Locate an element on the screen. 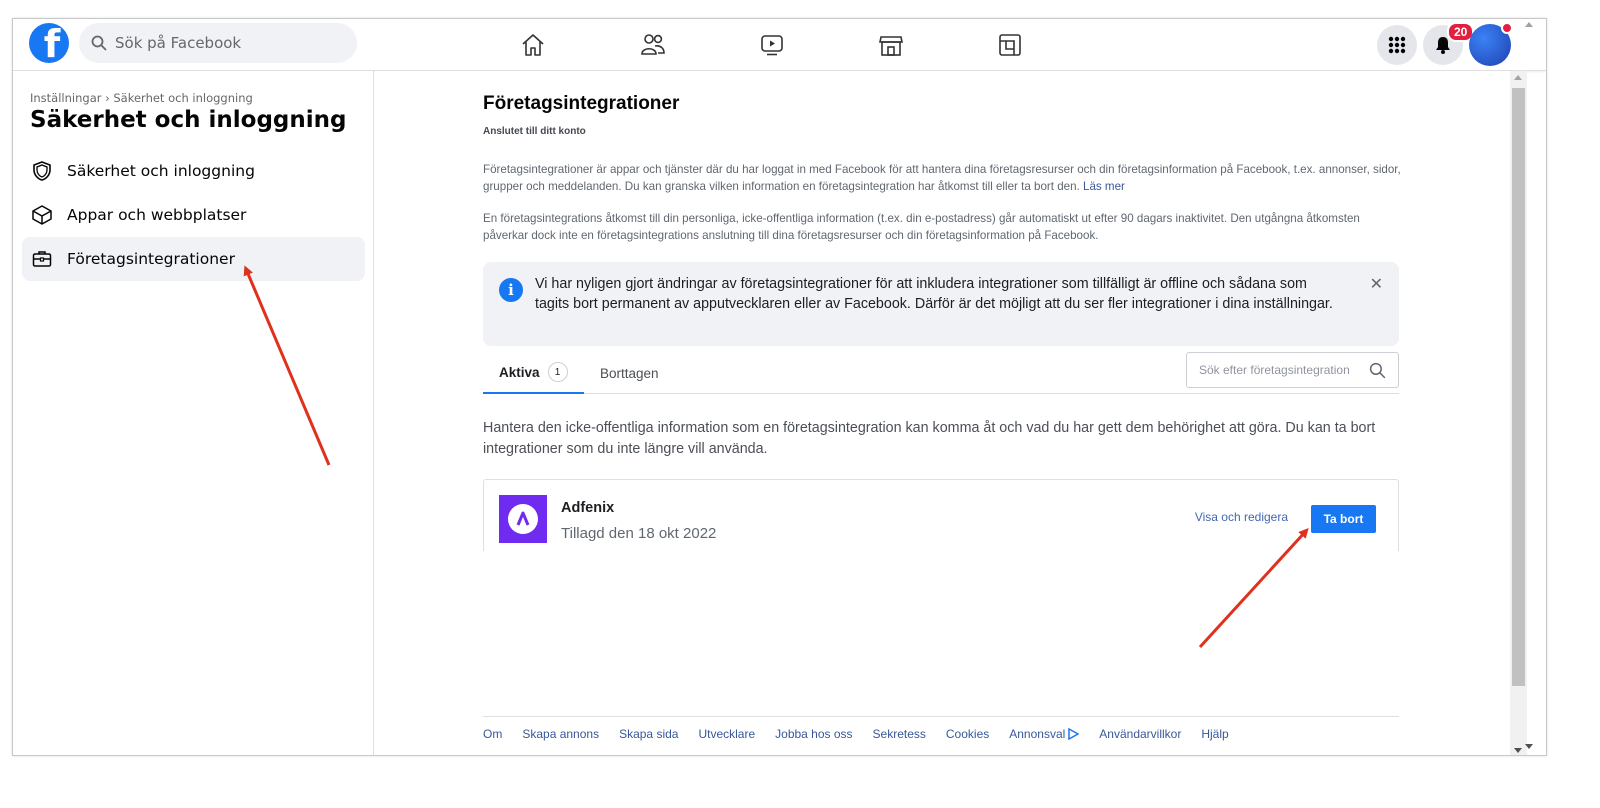  footer-link-label: Annonsval is located at coordinates (1037, 734).